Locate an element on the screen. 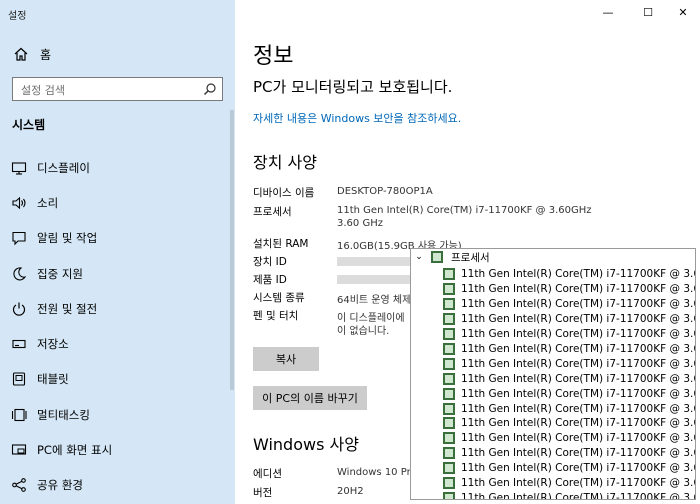 This screenshot has width=700, height=504. version-value: 20H2 is located at coordinates (350, 491).